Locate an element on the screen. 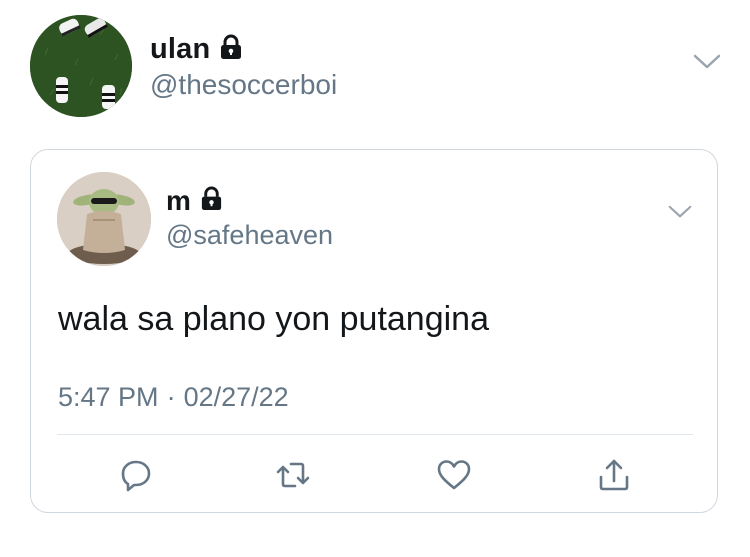 This screenshot has height=557, width=750. tweet-date: 02/27/22 is located at coordinates (236, 397).